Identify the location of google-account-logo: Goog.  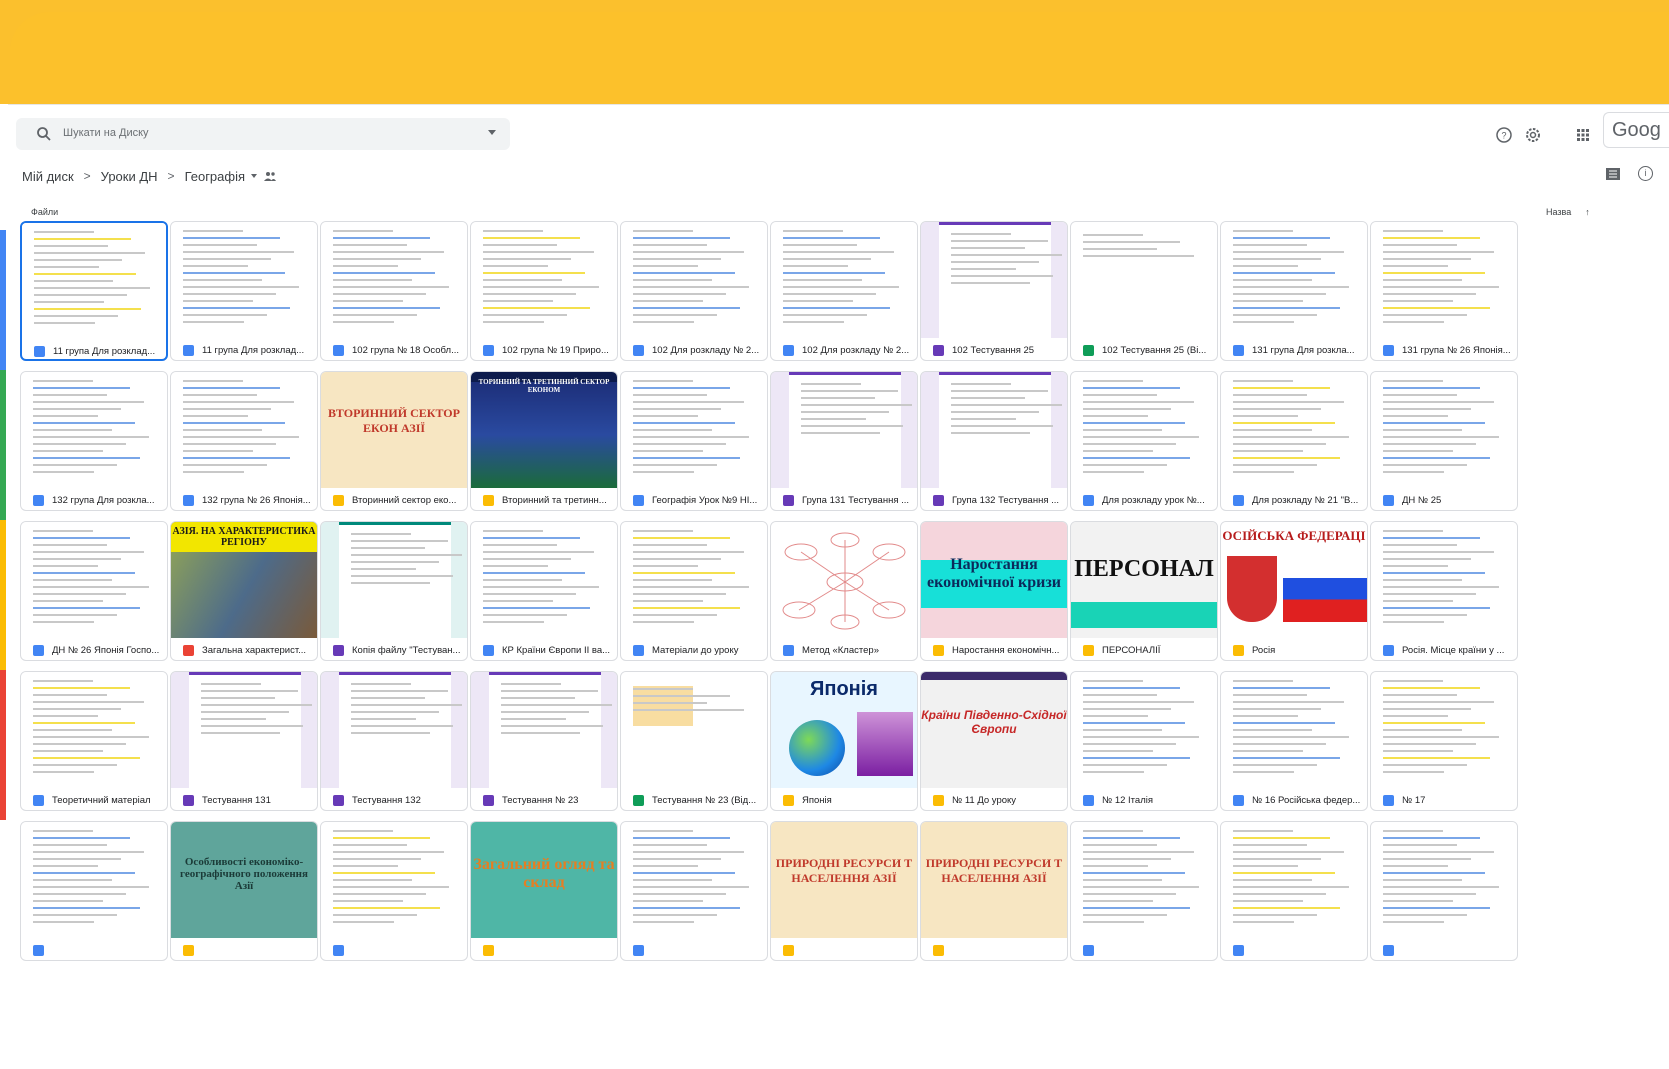
(1636, 130).